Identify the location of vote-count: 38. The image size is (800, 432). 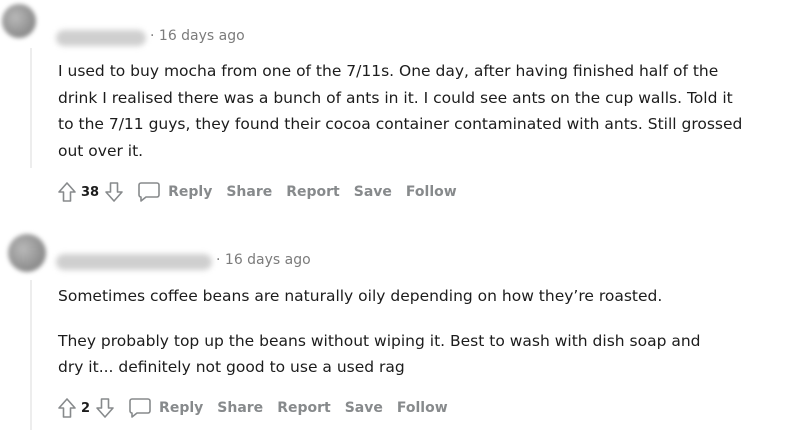
(90, 192).